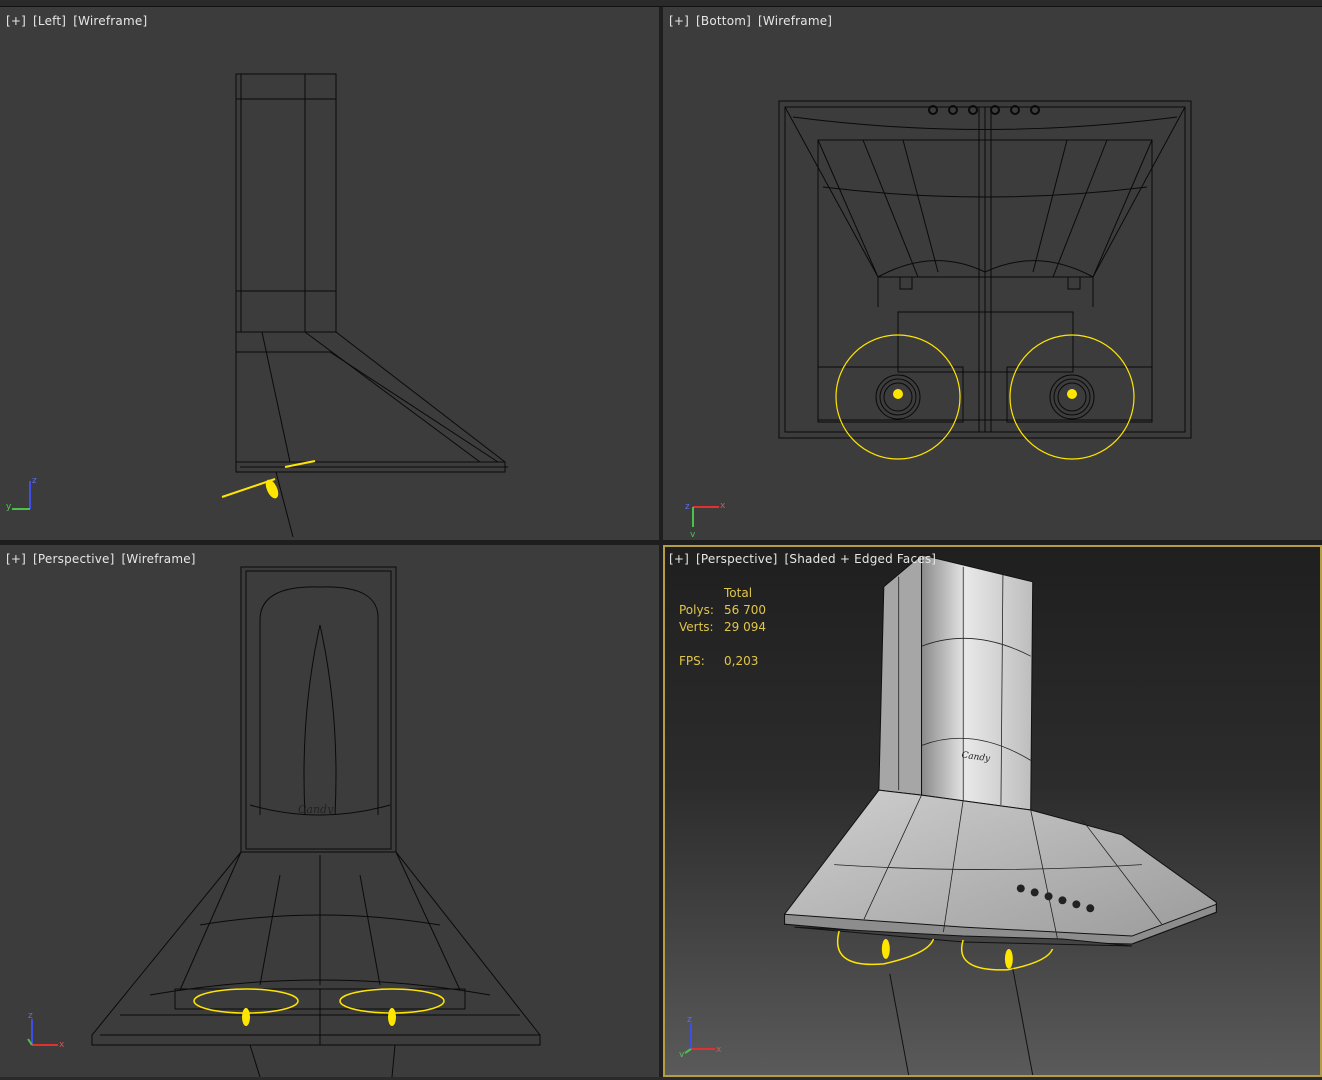  I want to click on verts-value: 29 094, so click(745, 627).